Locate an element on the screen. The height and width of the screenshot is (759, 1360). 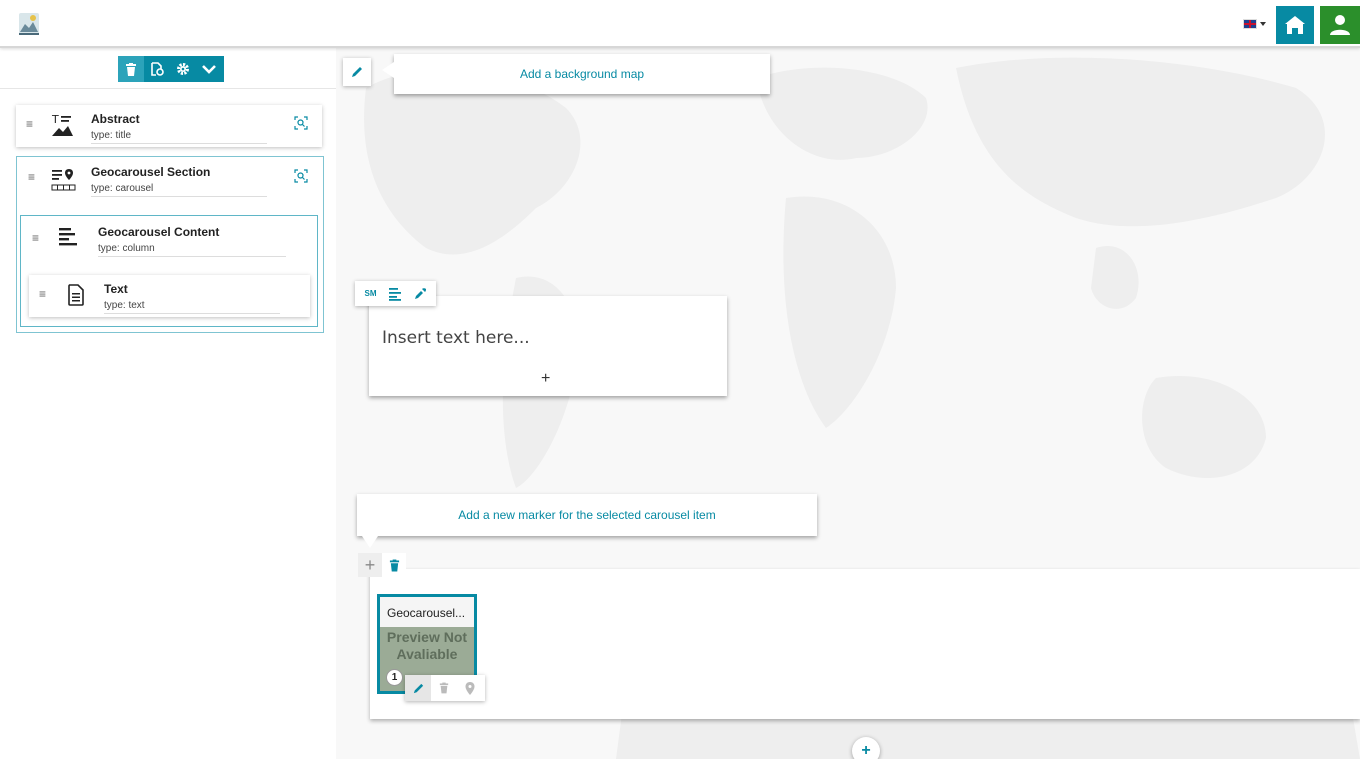
preview-icon is located at coordinates (157, 69).